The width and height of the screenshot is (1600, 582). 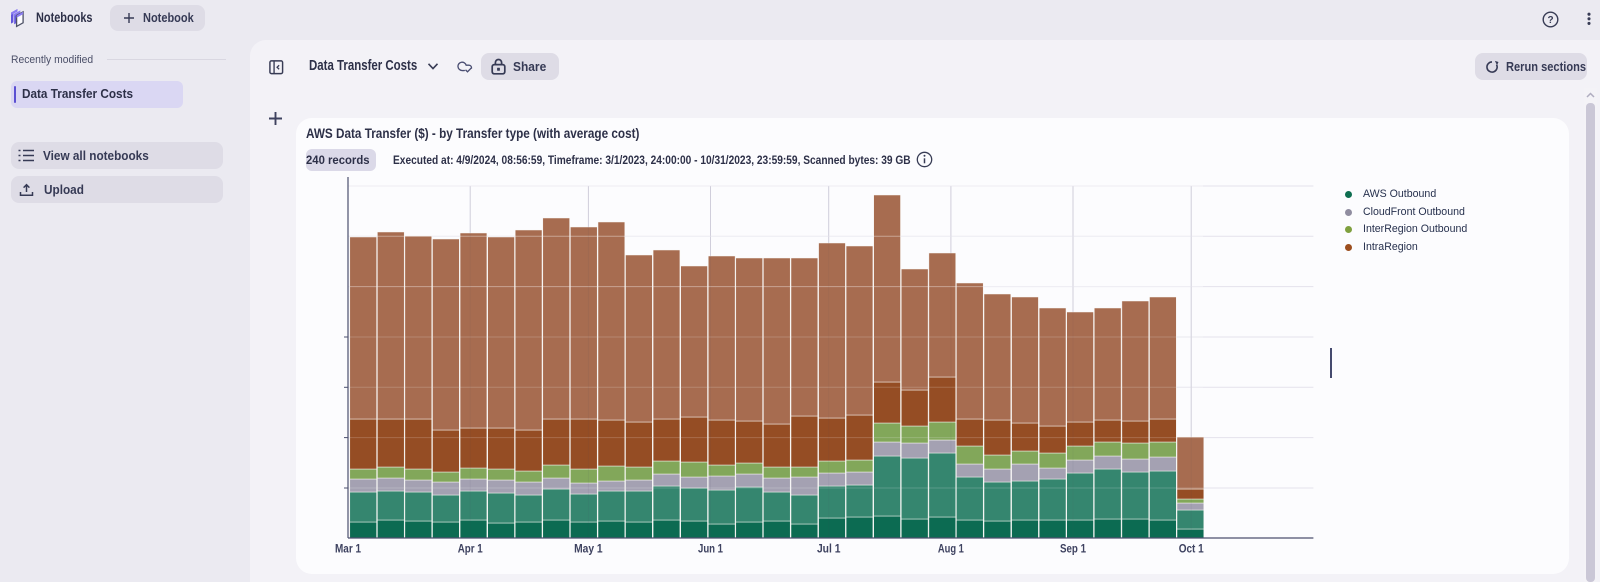 What do you see at coordinates (470, 549) in the screenshot?
I see `svg-text: Apr 1` at bounding box center [470, 549].